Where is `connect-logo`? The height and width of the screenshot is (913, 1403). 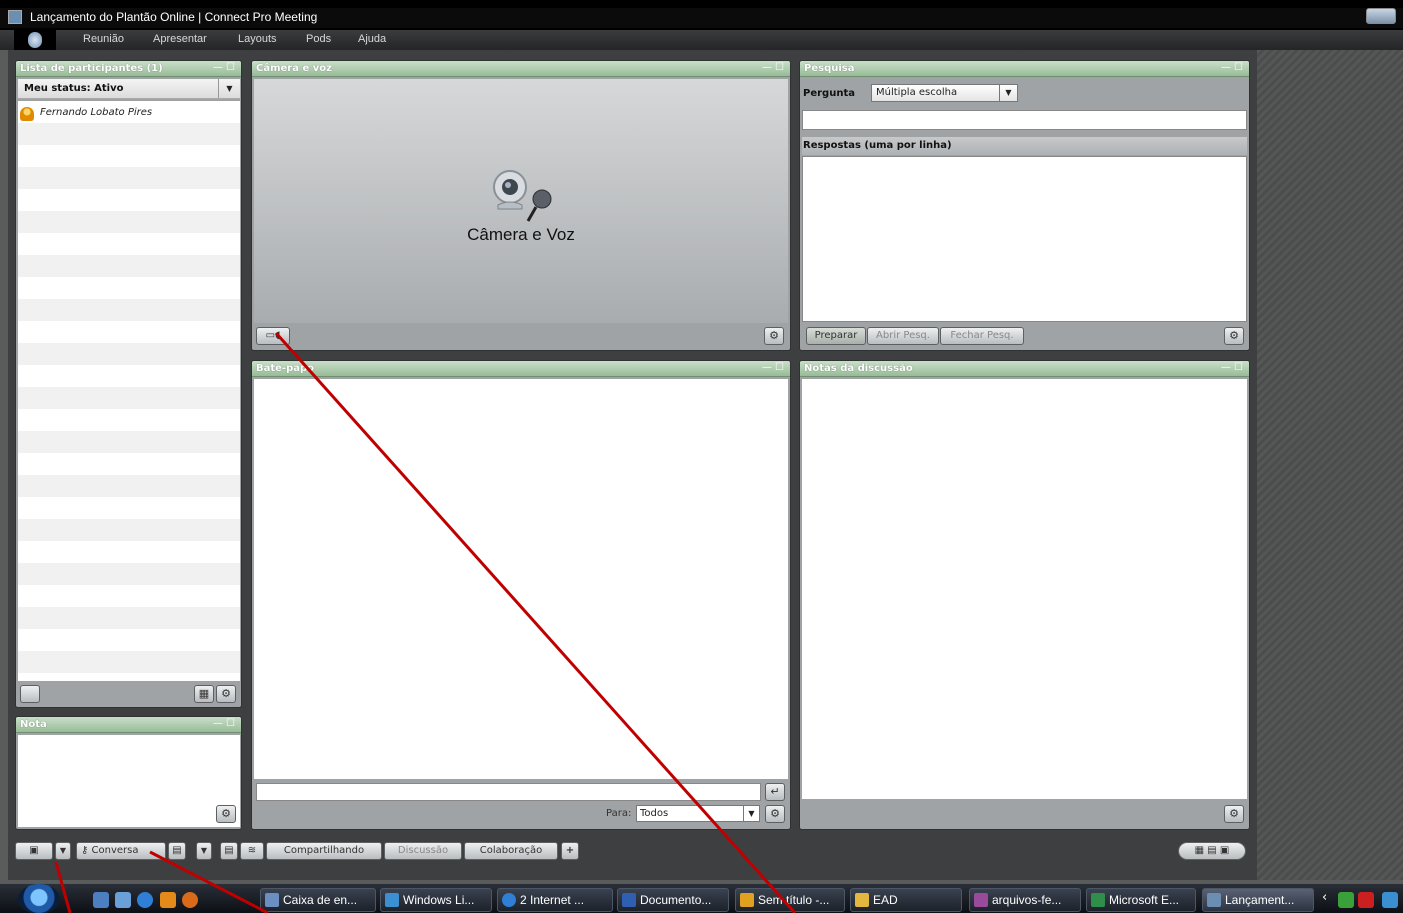
connect-logo is located at coordinates (35, 40).